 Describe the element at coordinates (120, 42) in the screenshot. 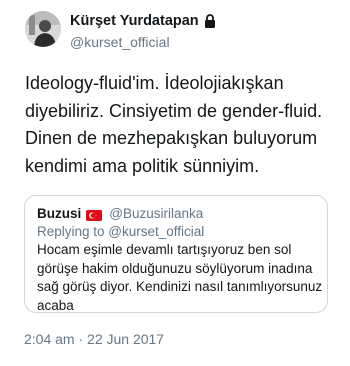

I see `user-handle: @kurset_official` at that location.